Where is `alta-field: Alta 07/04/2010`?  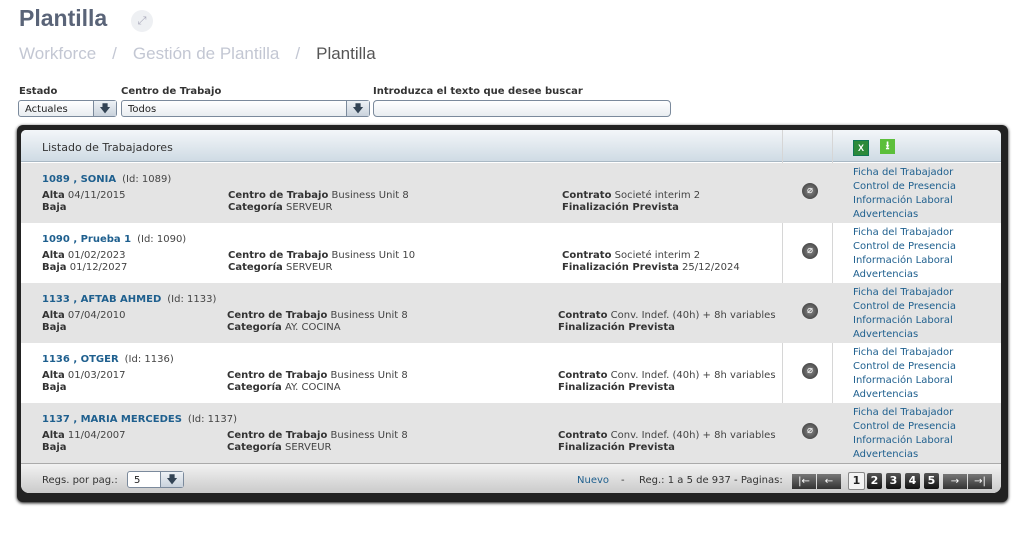
alta-field: Alta 07/04/2010 is located at coordinates (84, 315).